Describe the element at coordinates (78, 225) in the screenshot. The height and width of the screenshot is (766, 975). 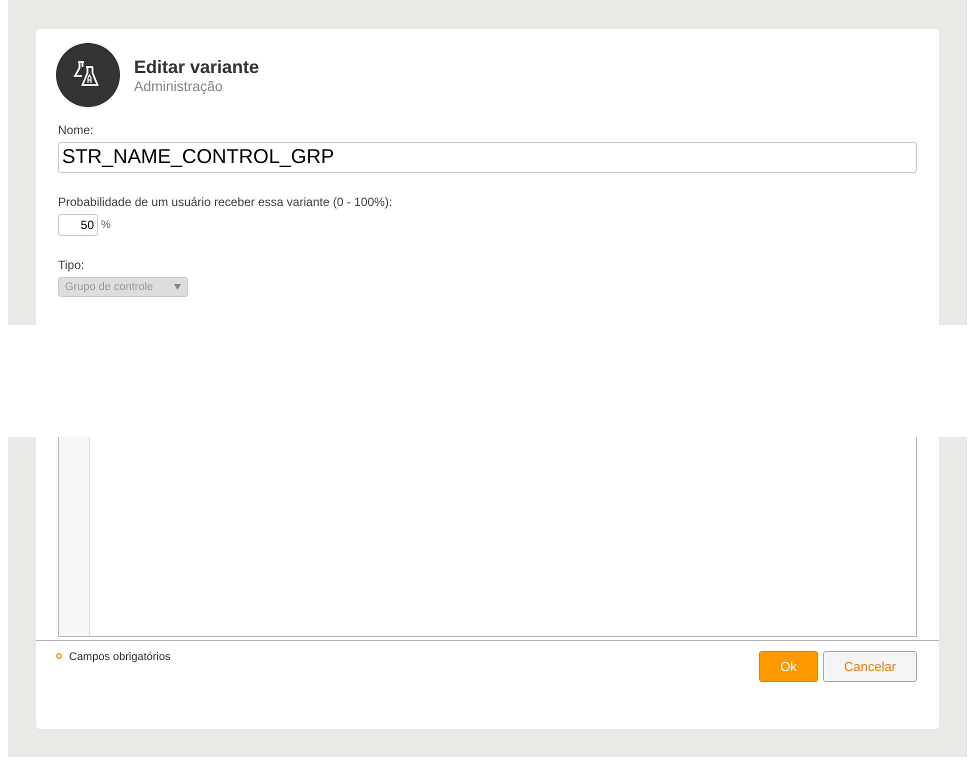
I see `probability-field: 50` at that location.